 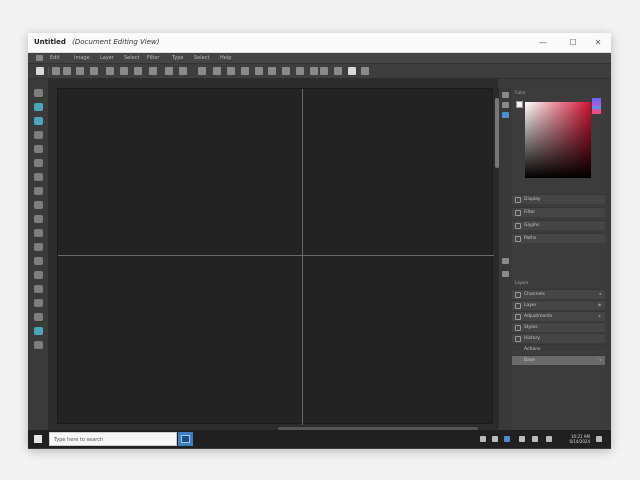 What do you see at coordinates (38, 439) in the screenshot?
I see `windows-start-icon` at bounding box center [38, 439].